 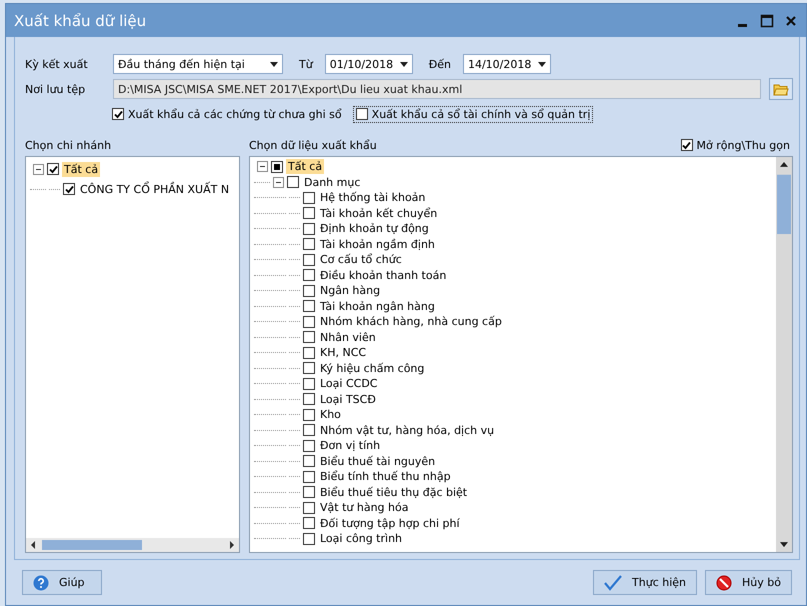 What do you see at coordinates (378, 461) in the screenshot?
I see `tree-item: Biểu thuế tài nguyên` at bounding box center [378, 461].